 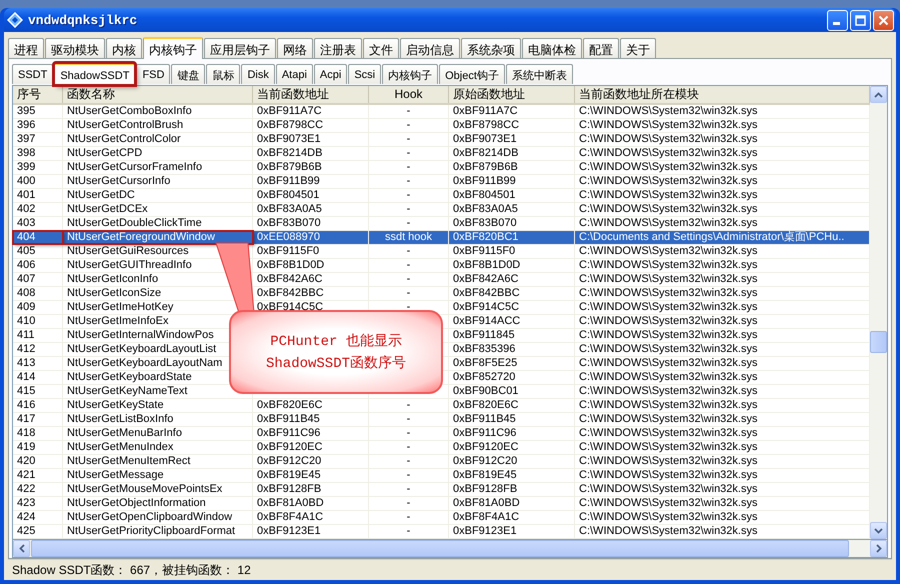 I want to click on tab: 键盘, so click(x=188, y=74).